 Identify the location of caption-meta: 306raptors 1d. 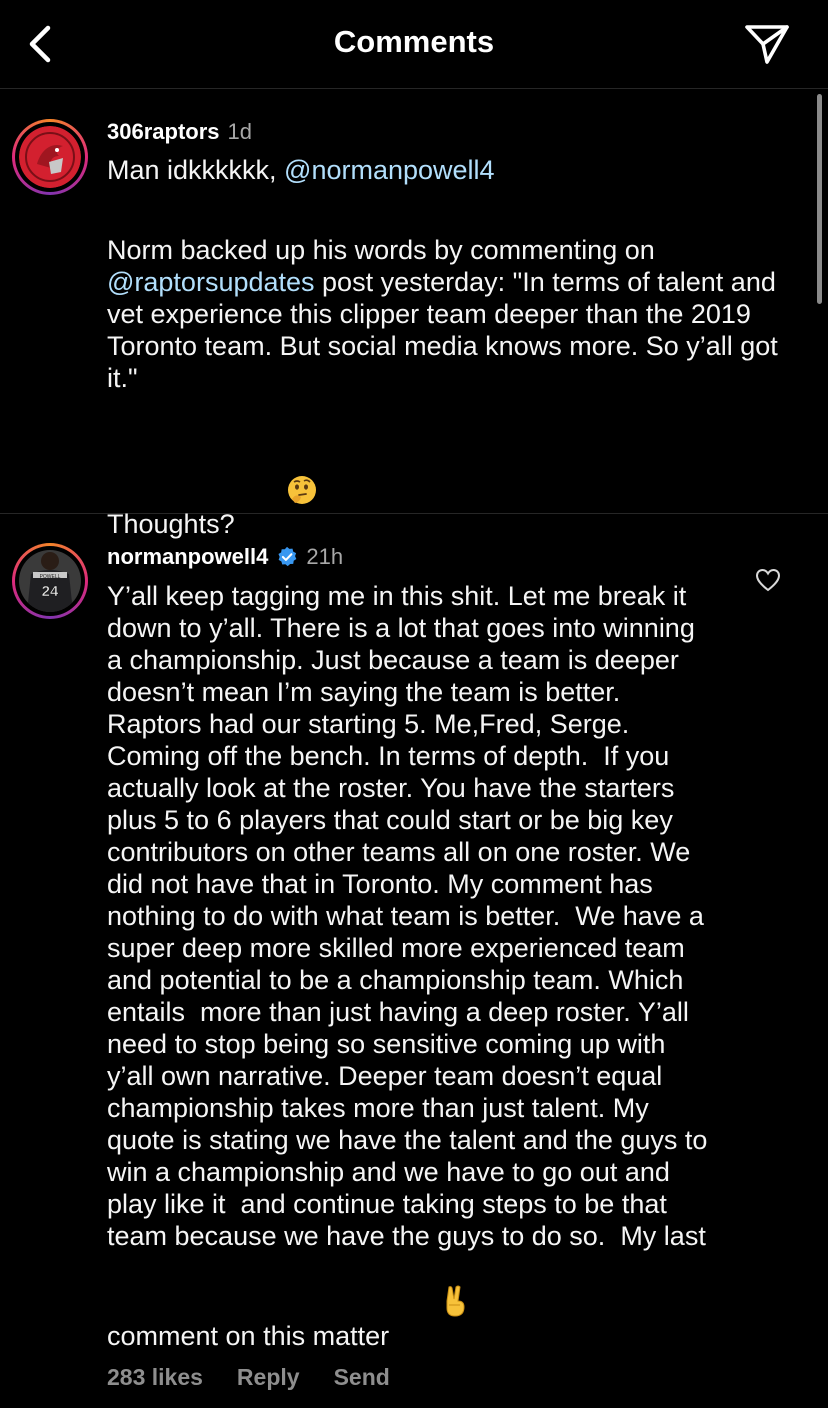
(179, 132).